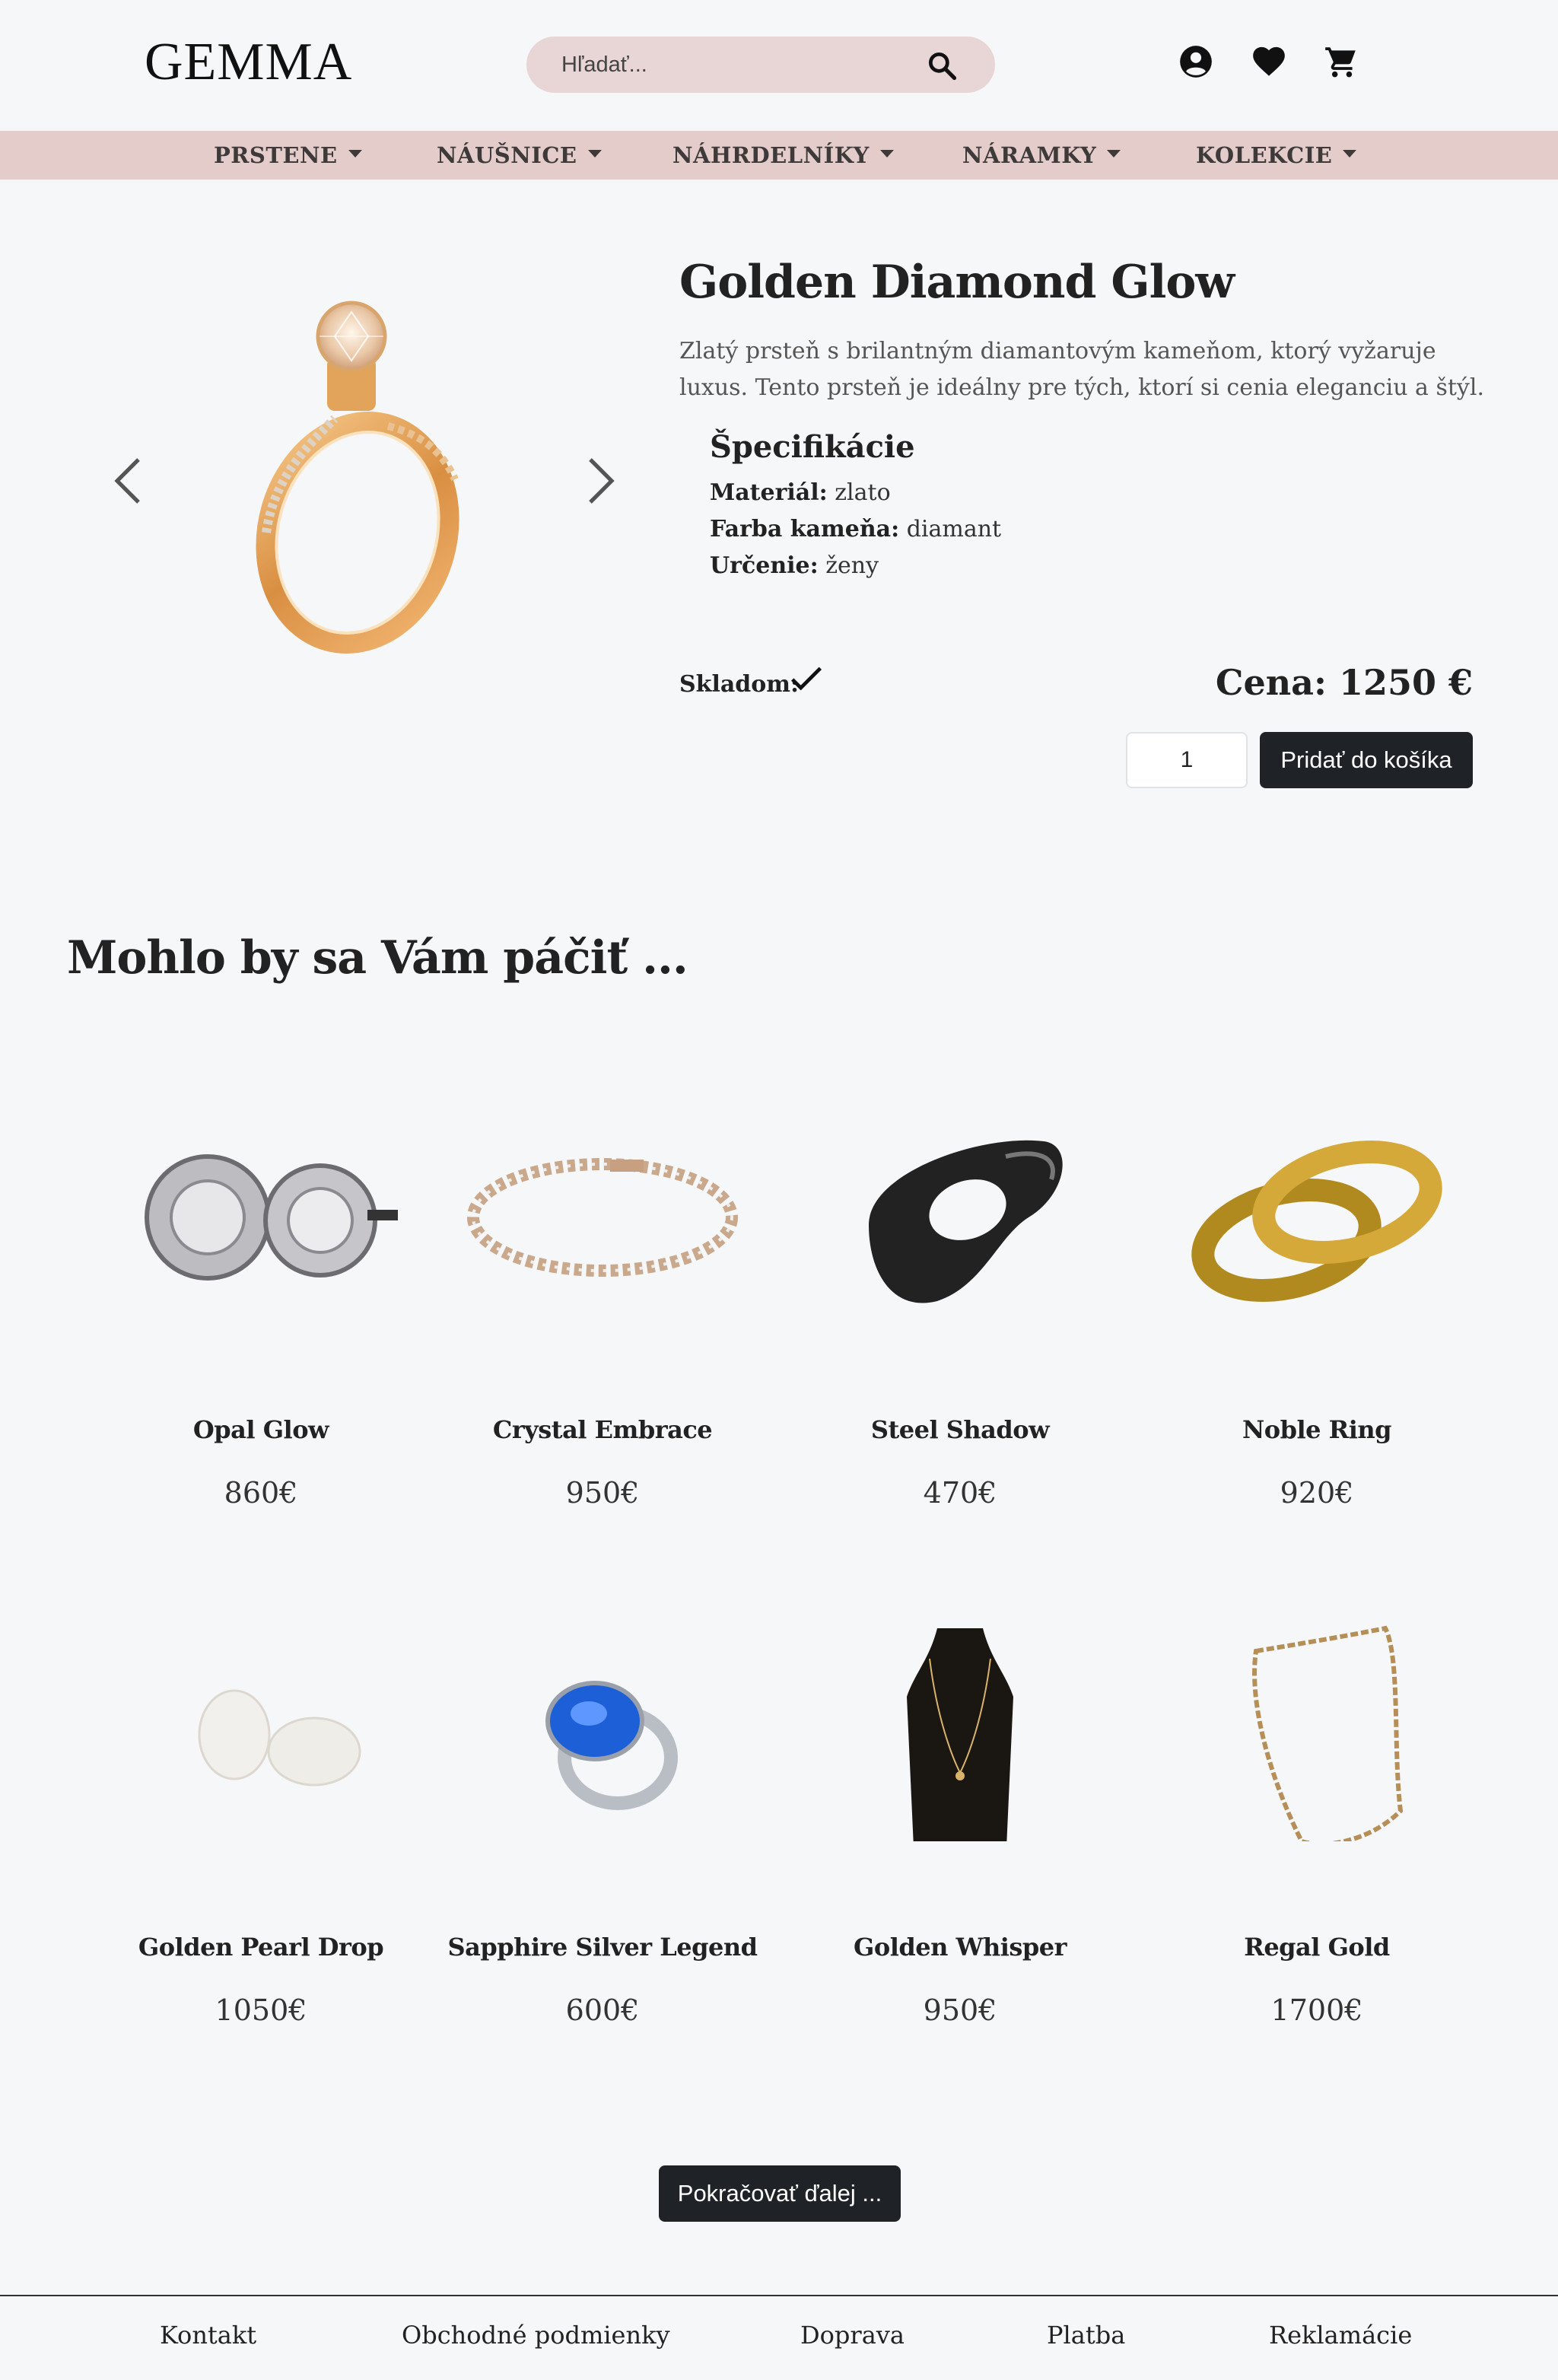 This screenshot has width=1558, height=2380. Describe the element at coordinates (1086, 2335) in the screenshot. I see `footer-link-payment: Platba` at that location.